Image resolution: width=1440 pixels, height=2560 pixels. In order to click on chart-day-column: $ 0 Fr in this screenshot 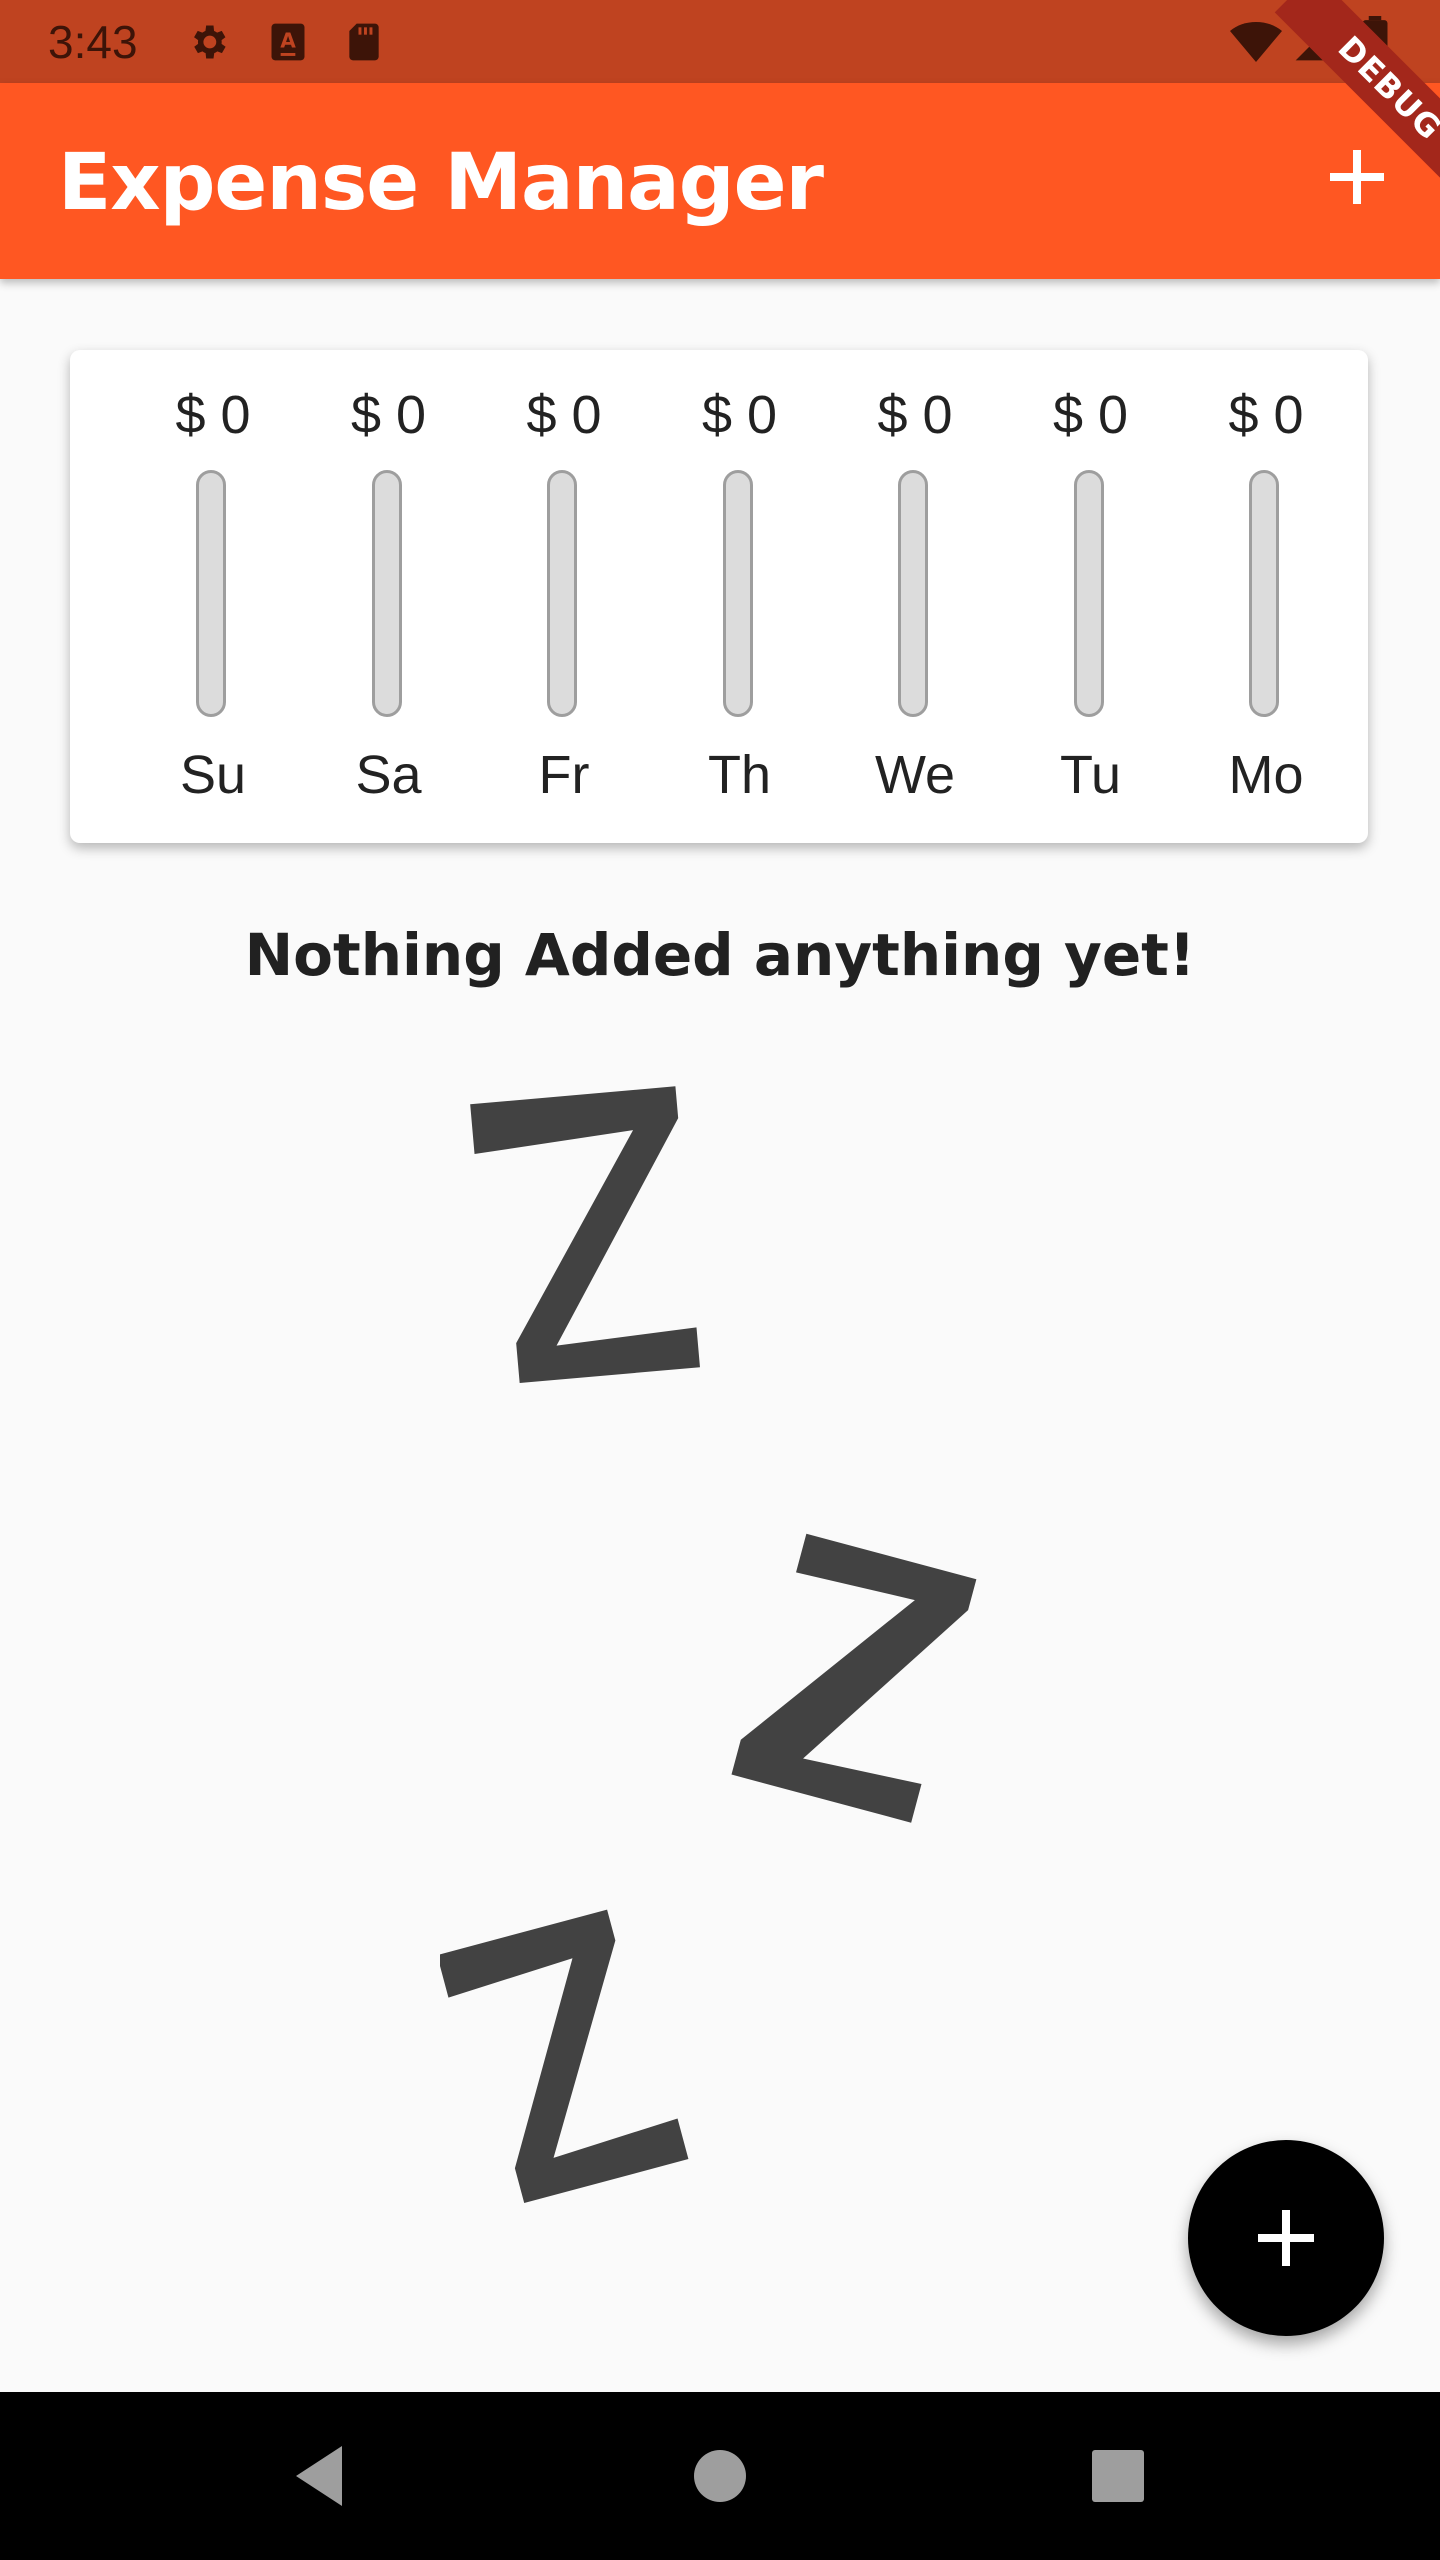, I will do `click(564, 596)`.